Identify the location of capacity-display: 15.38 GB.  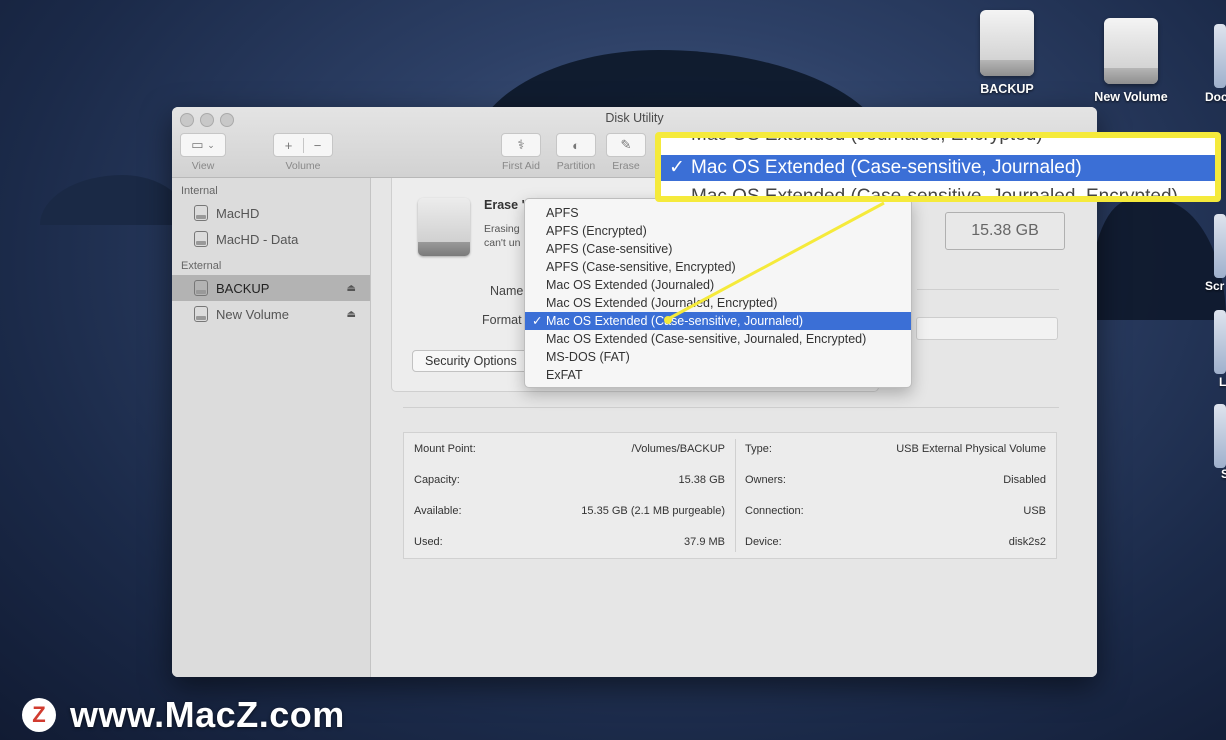
(1005, 231).